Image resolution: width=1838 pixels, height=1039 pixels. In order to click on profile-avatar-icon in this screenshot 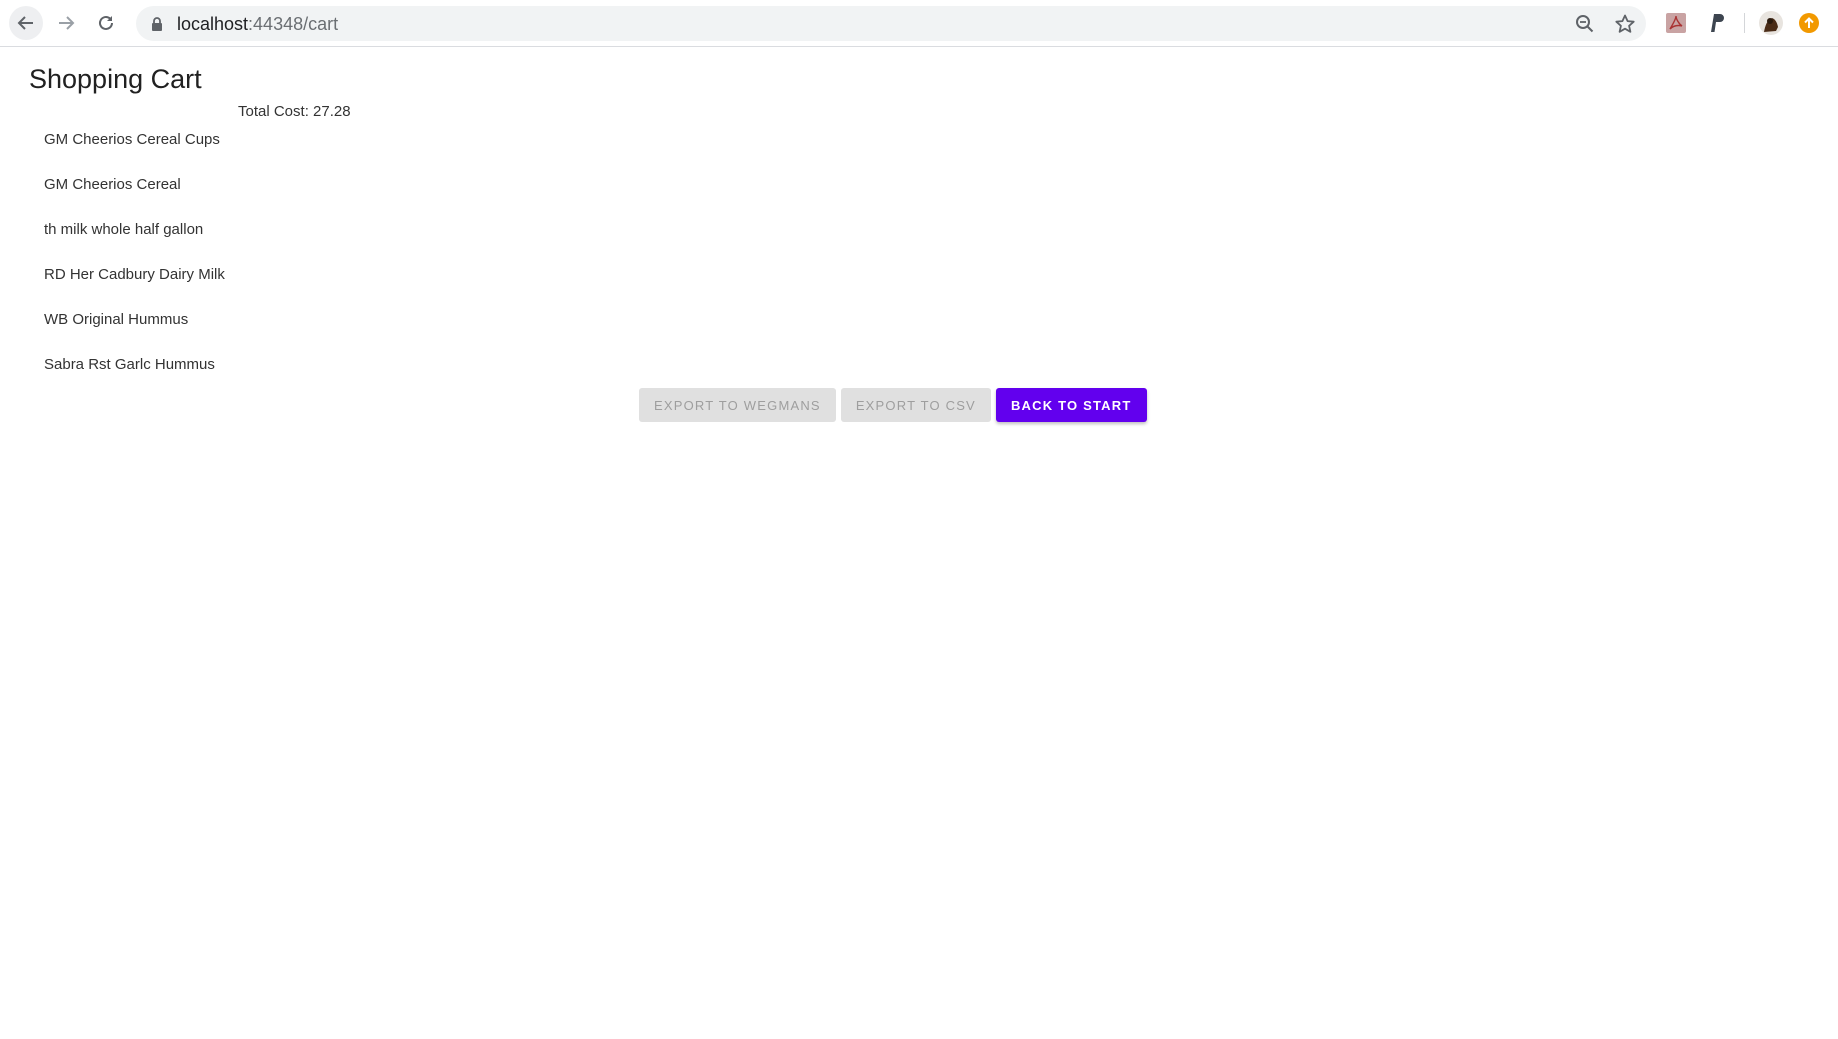, I will do `click(1771, 23)`.